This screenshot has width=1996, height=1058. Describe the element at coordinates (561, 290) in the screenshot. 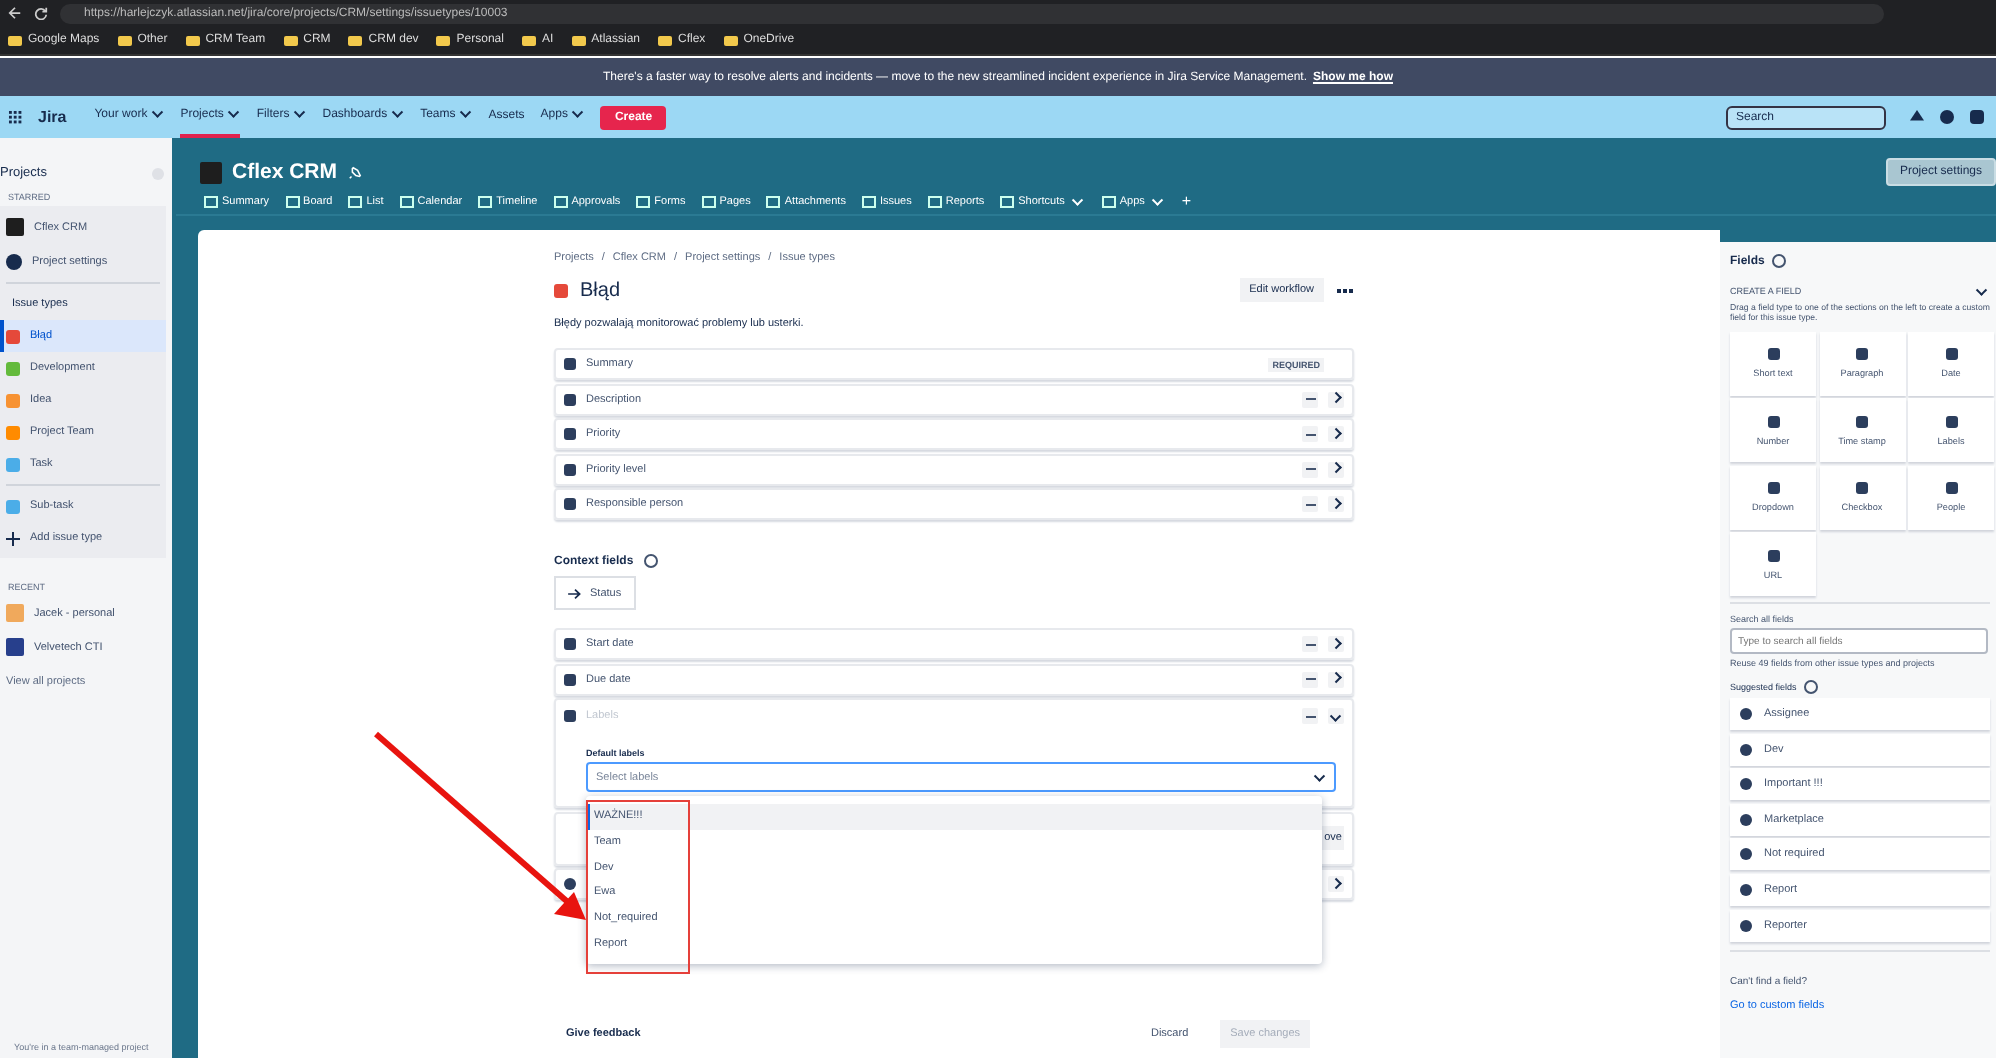

I see `issue-type-icon` at that location.